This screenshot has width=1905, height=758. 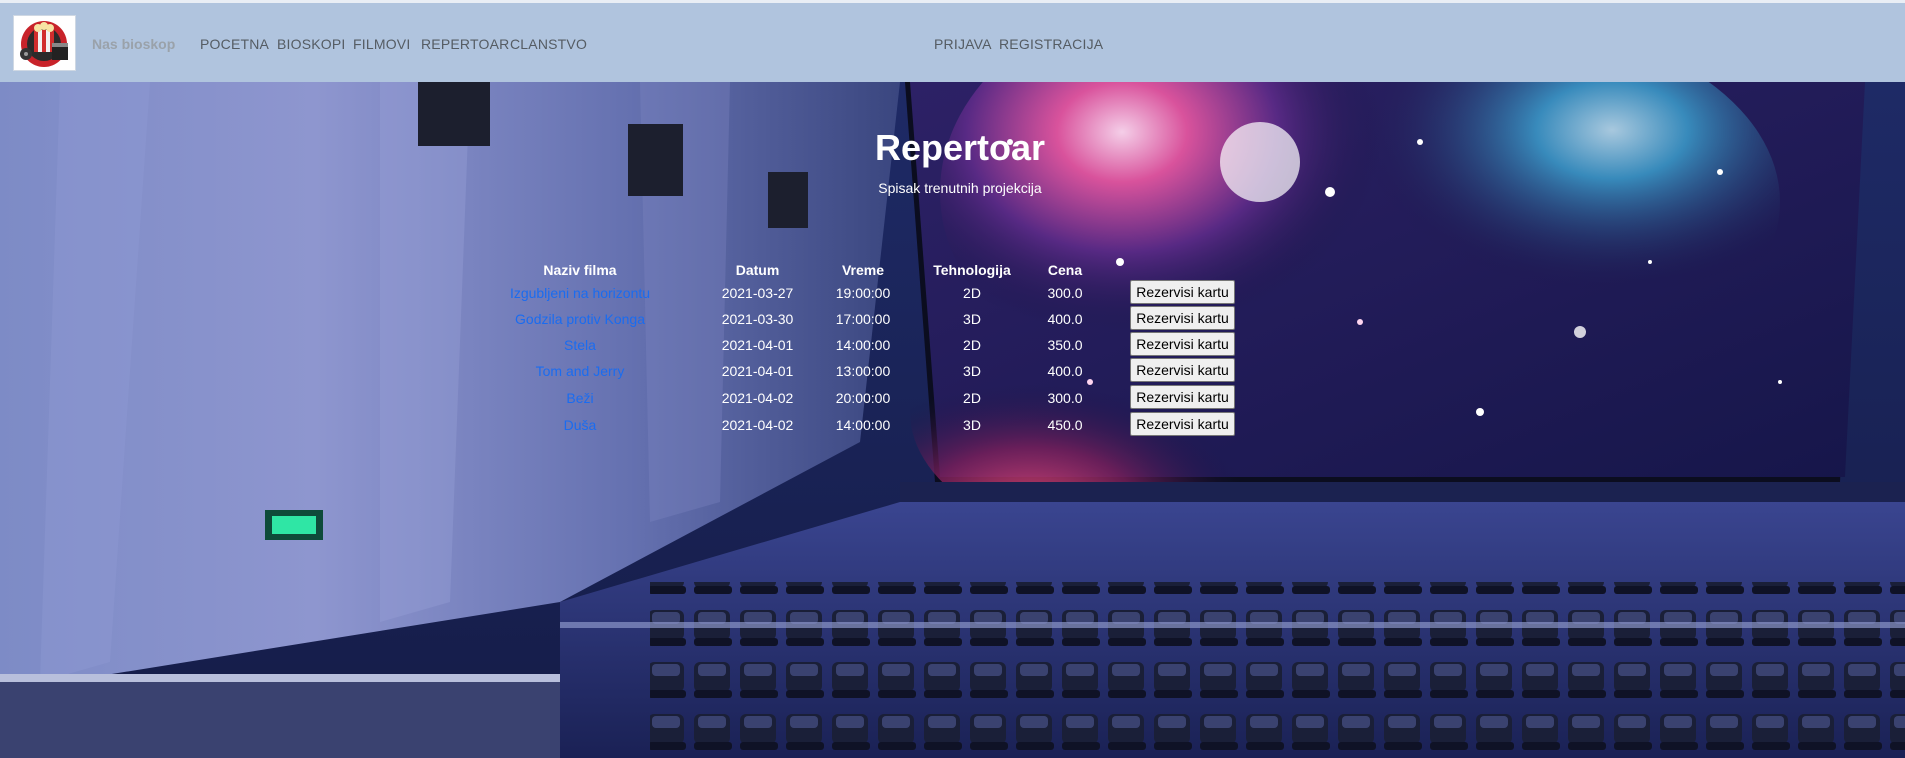 What do you see at coordinates (863, 293) in the screenshot?
I see `time-cell: 19:00:00` at bounding box center [863, 293].